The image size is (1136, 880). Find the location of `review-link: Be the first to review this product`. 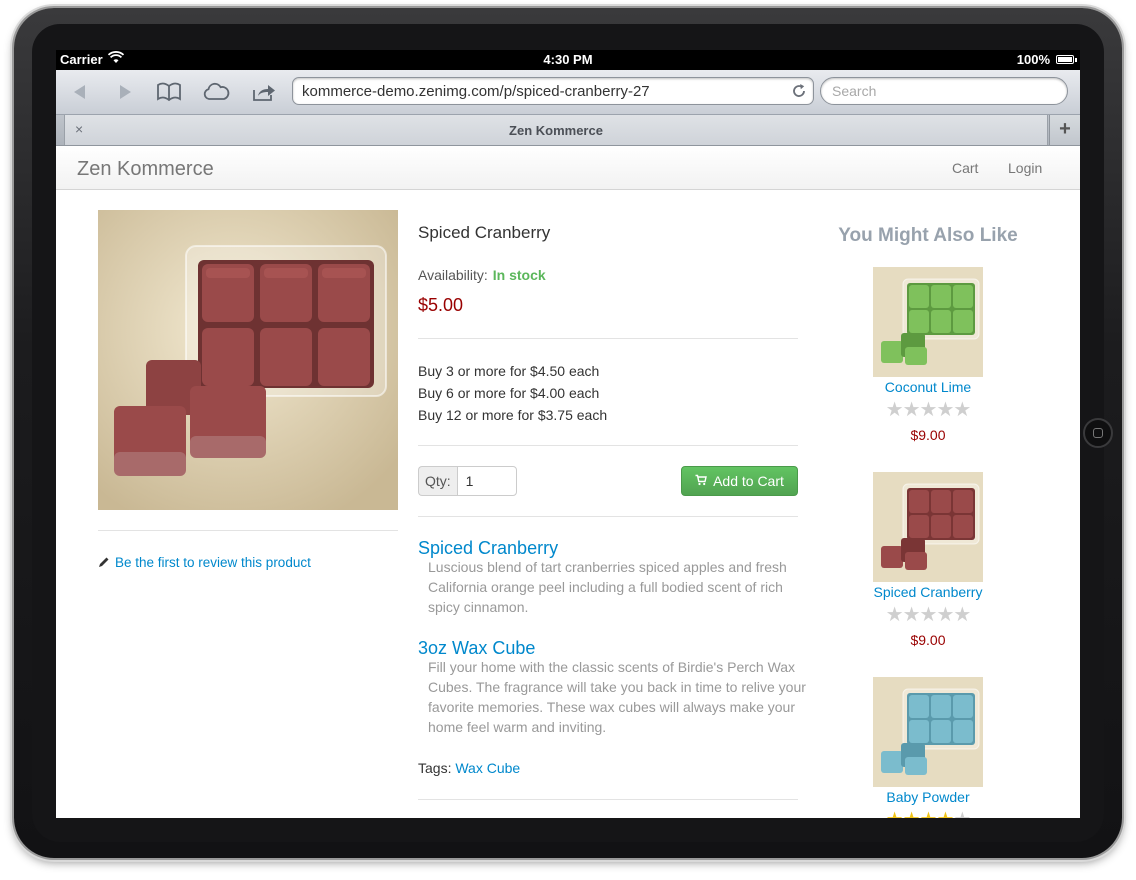

review-link: Be the first to review this product is located at coordinates (204, 563).